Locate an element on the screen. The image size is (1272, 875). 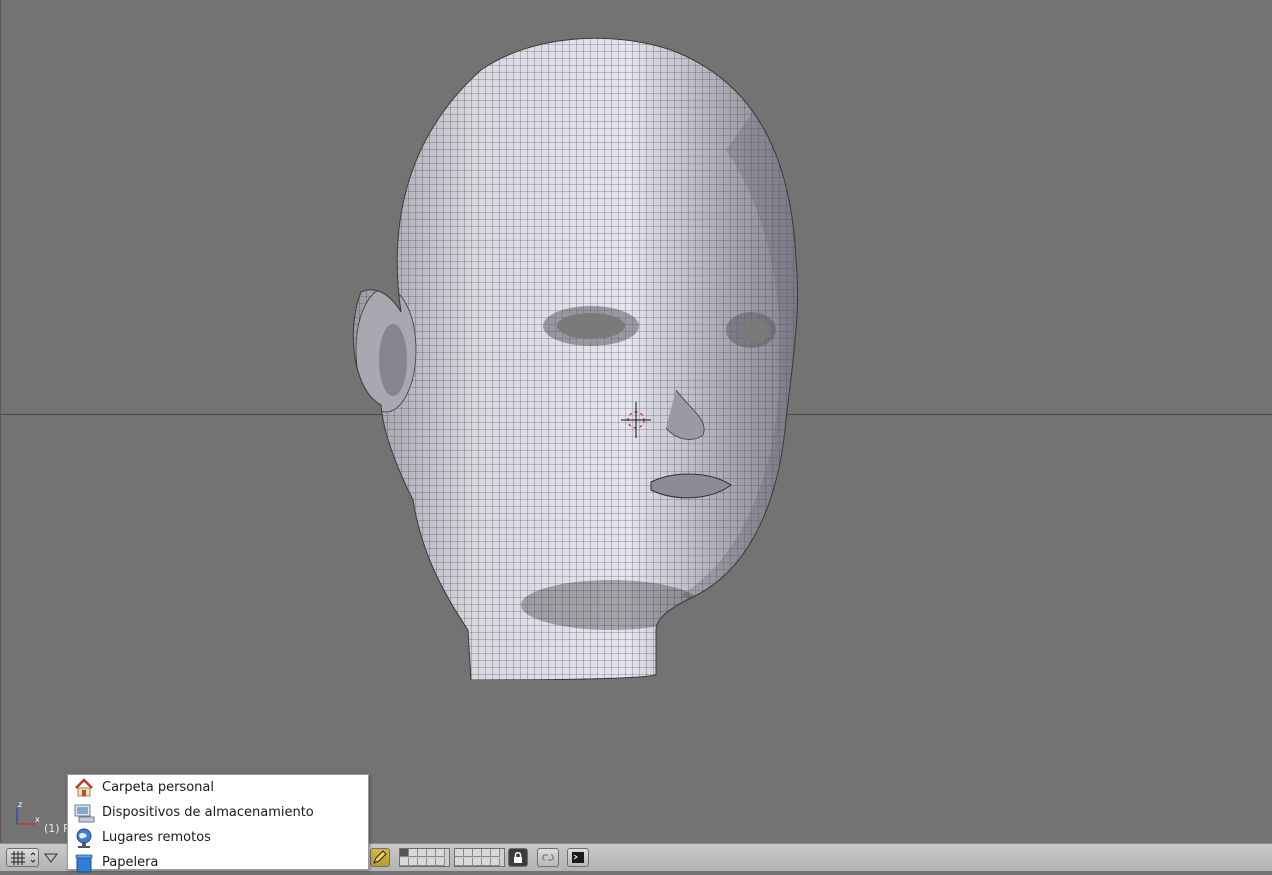
render-button is located at coordinates (578, 857).